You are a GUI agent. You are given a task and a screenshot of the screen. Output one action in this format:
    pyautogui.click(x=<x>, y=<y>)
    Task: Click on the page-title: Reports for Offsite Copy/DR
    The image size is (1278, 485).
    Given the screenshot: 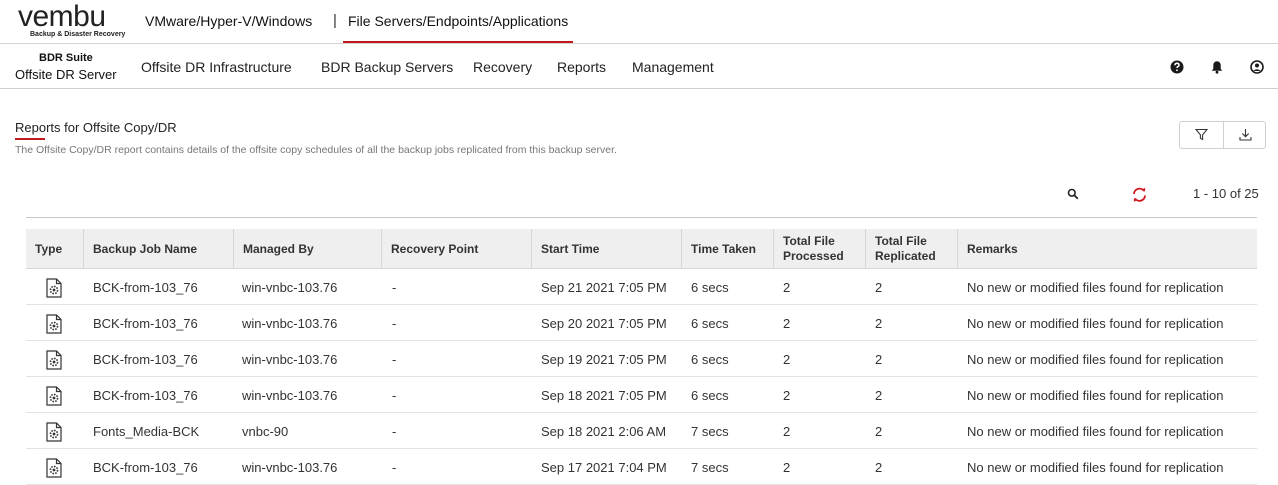 What is the action you would take?
    pyautogui.click(x=96, y=127)
    